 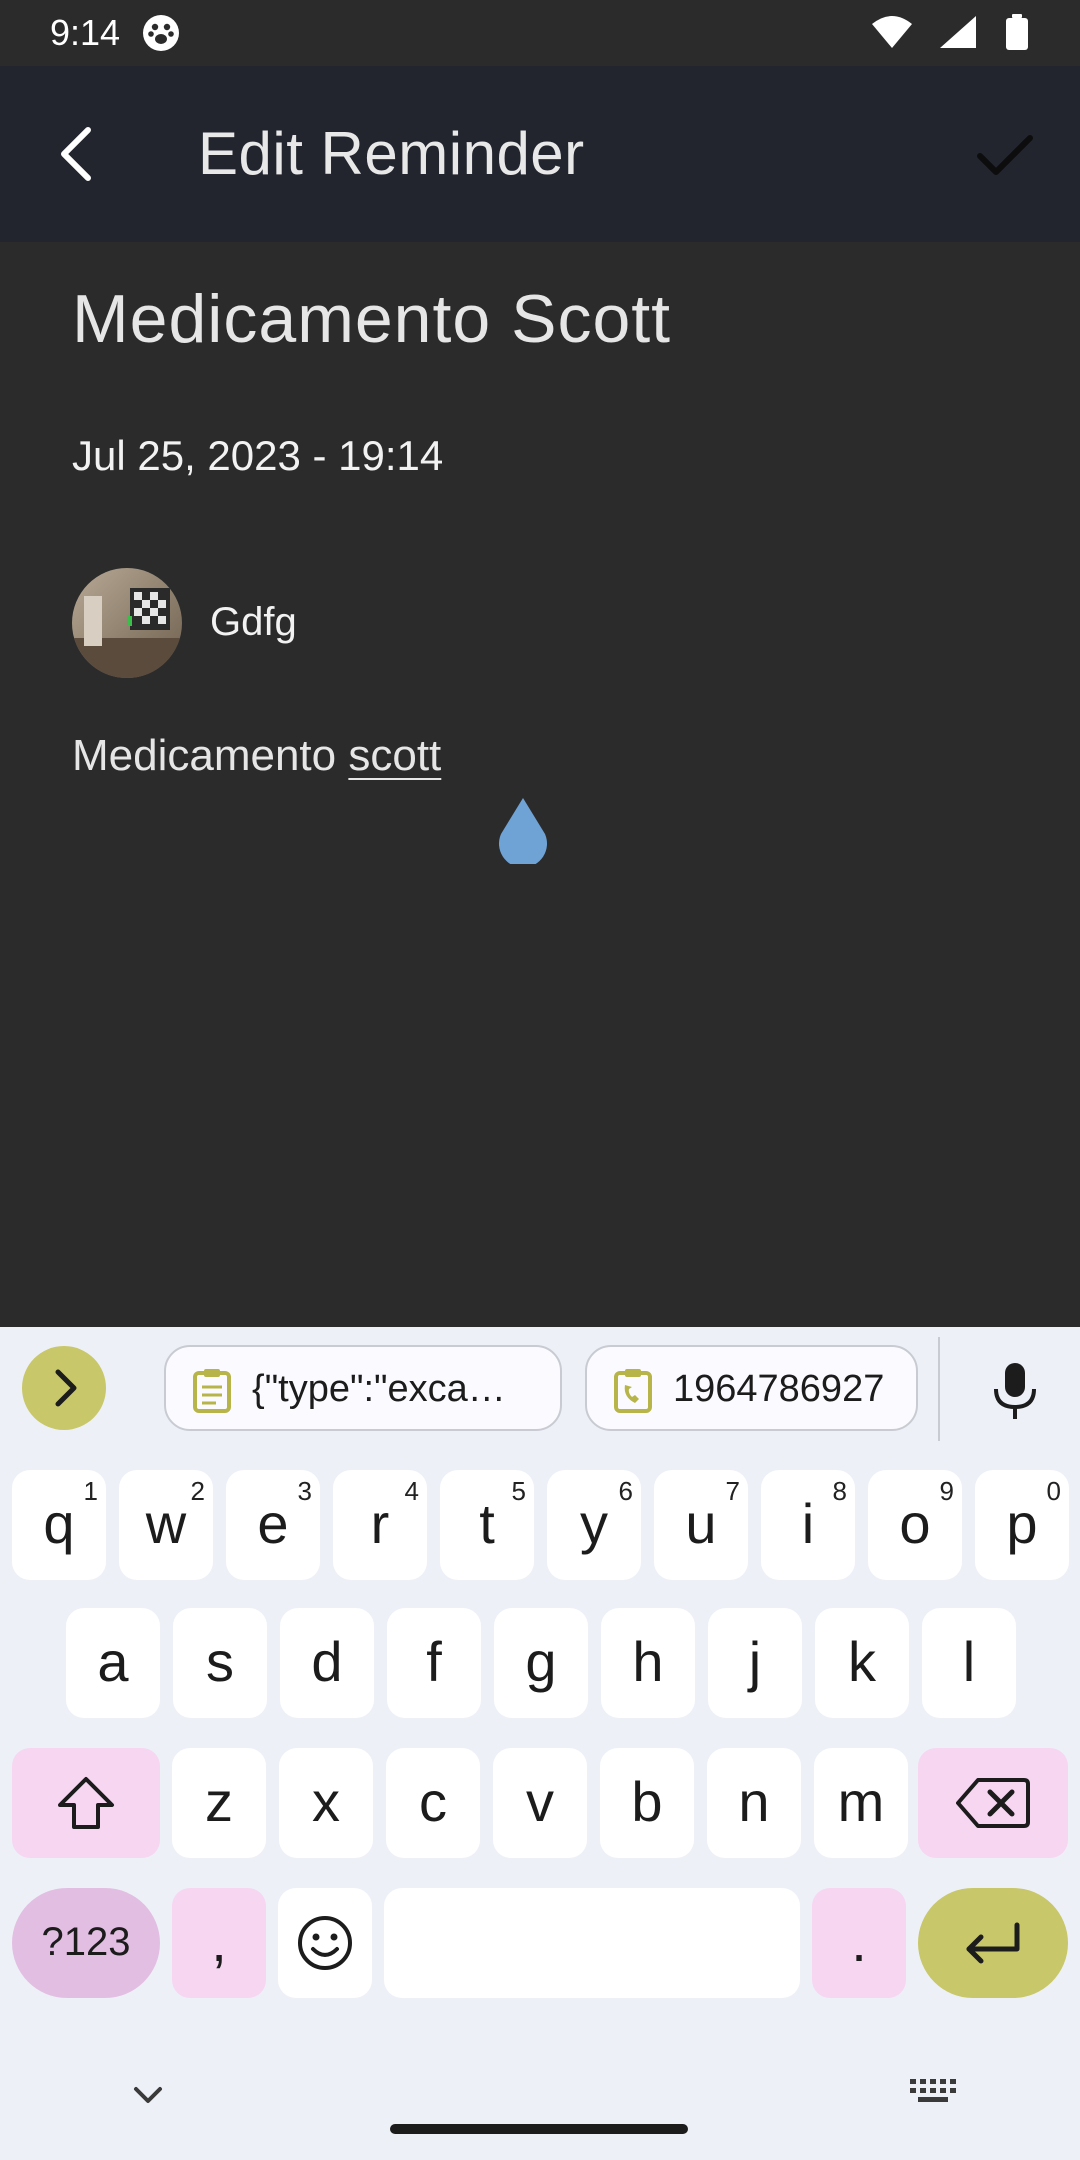 What do you see at coordinates (212, 1391) in the screenshot?
I see `clipboard-icon` at bounding box center [212, 1391].